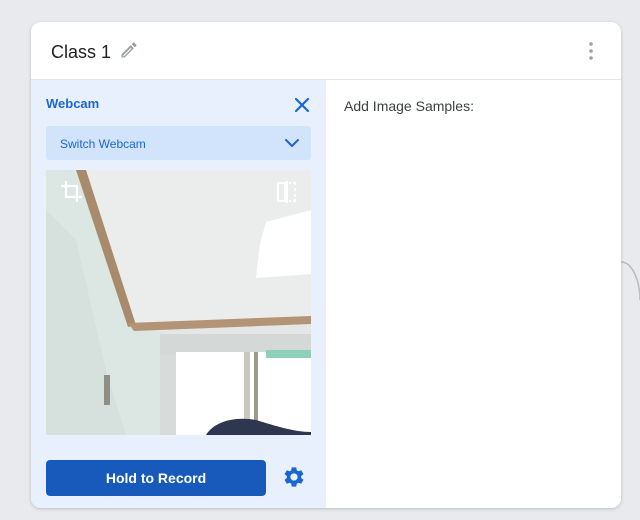 The image size is (640, 520). I want to click on webcam-label: Webcam, so click(73, 103).